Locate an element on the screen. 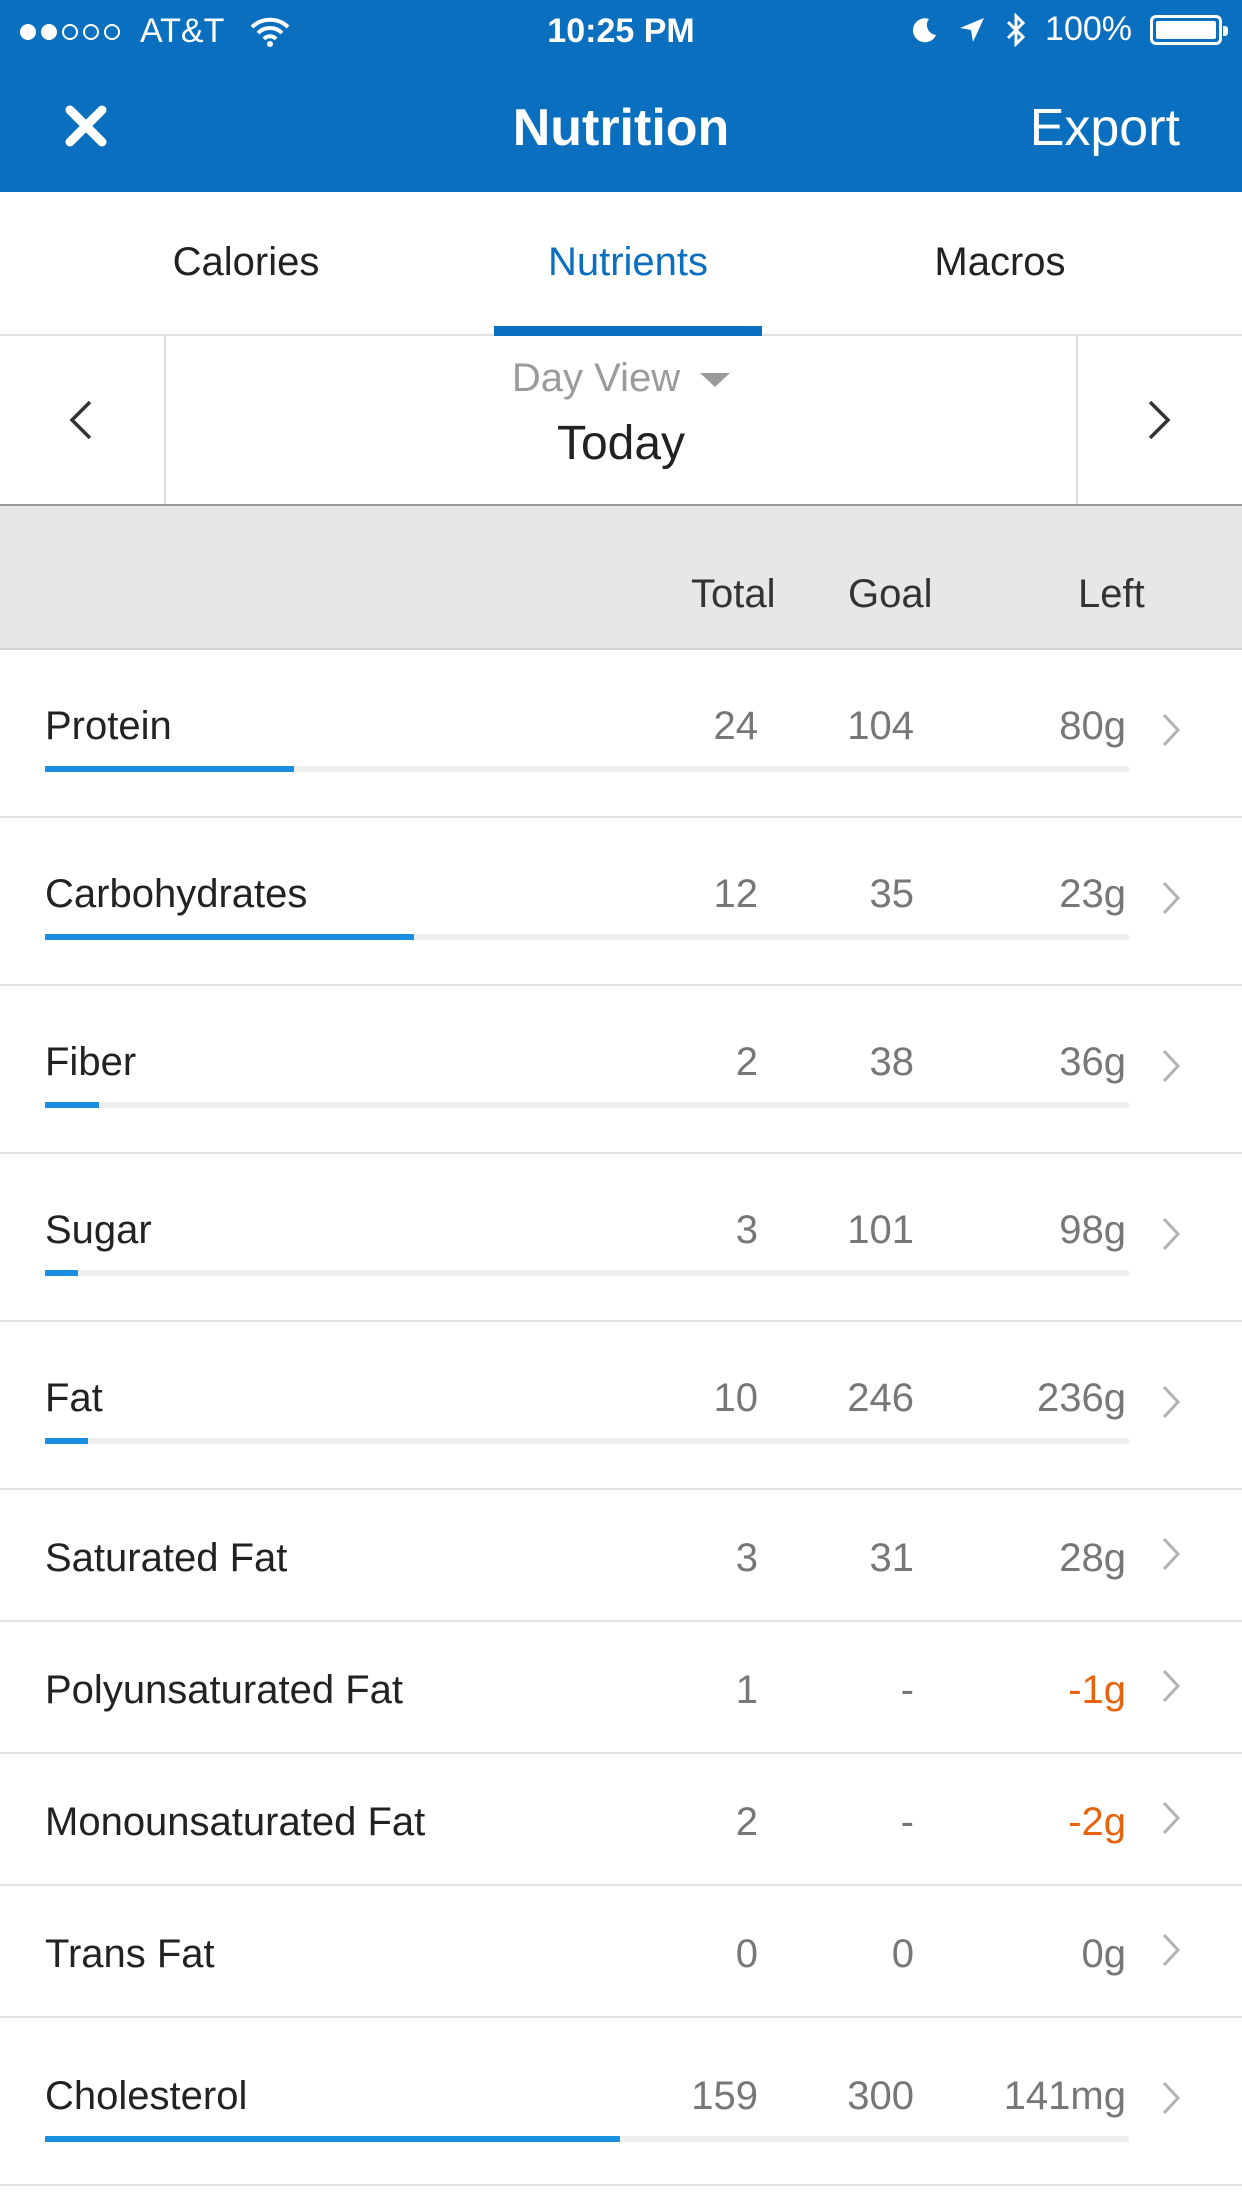 The width and height of the screenshot is (1242, 2208). nutrient-row-trans-fat: Trans Fat 0 0 0g is located at coordinates (621, 1952).